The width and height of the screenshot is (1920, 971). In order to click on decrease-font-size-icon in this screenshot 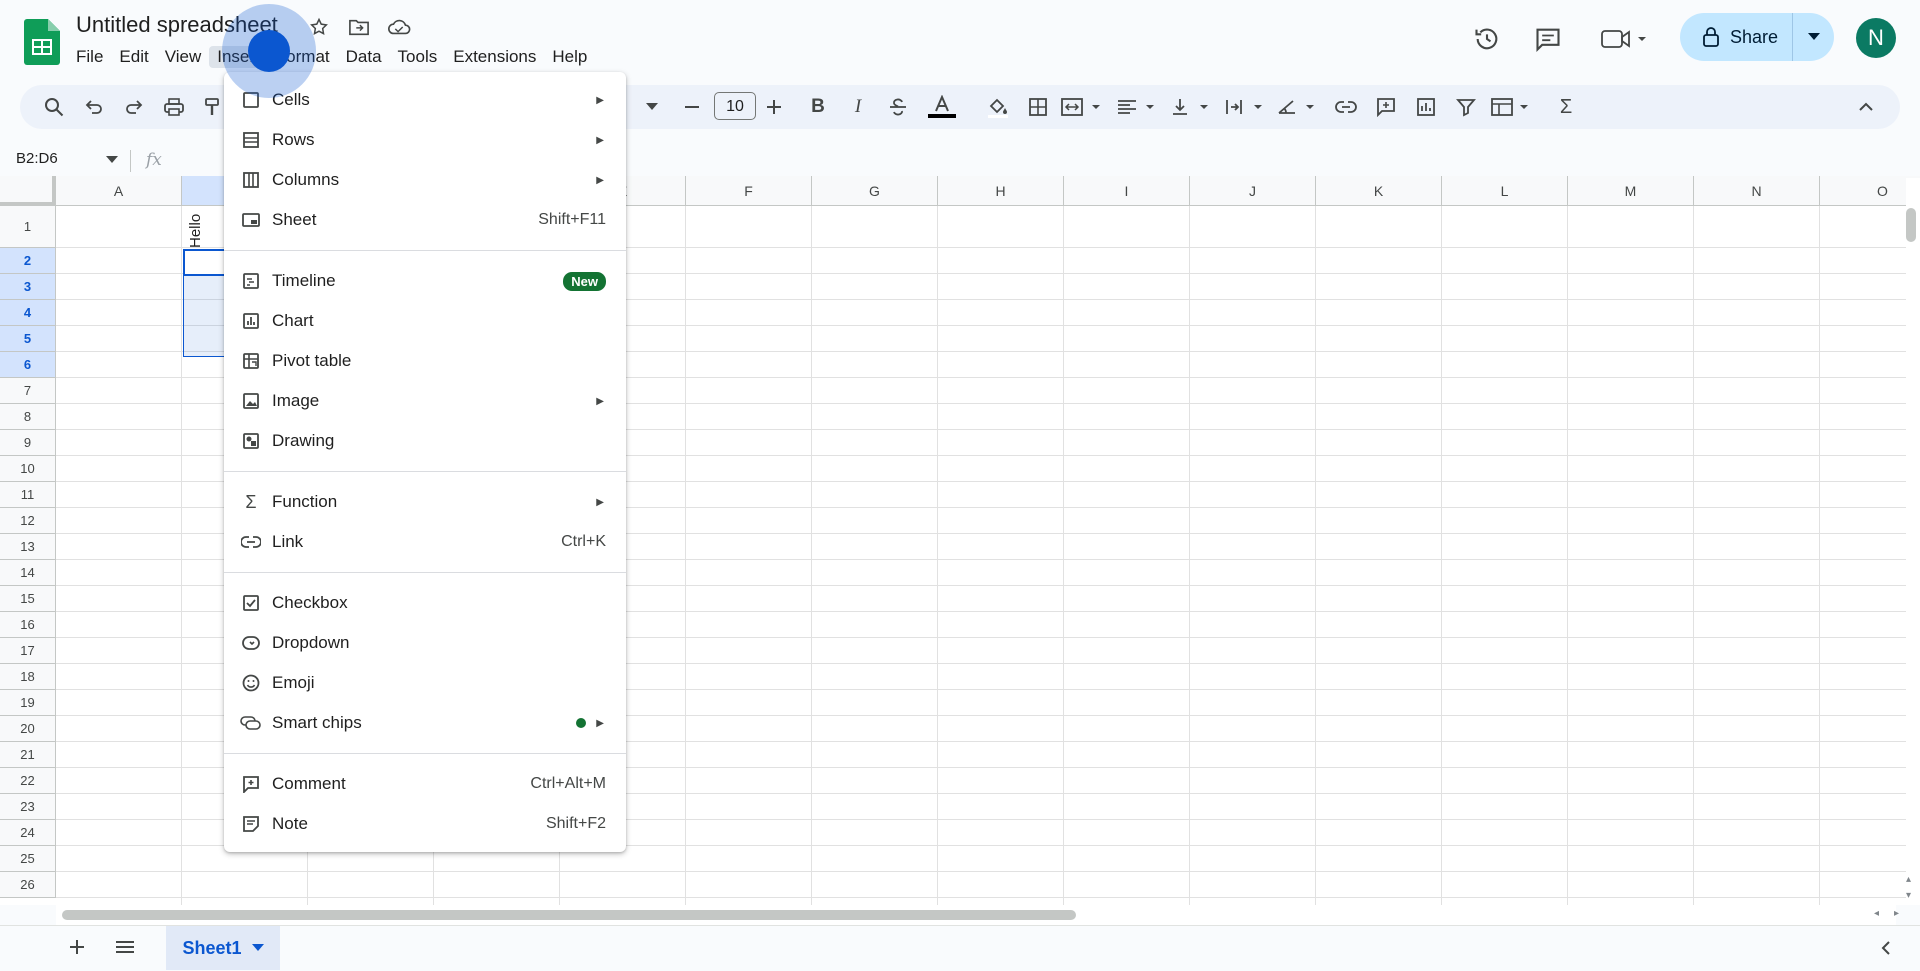, I will do `click(692, 107)`.